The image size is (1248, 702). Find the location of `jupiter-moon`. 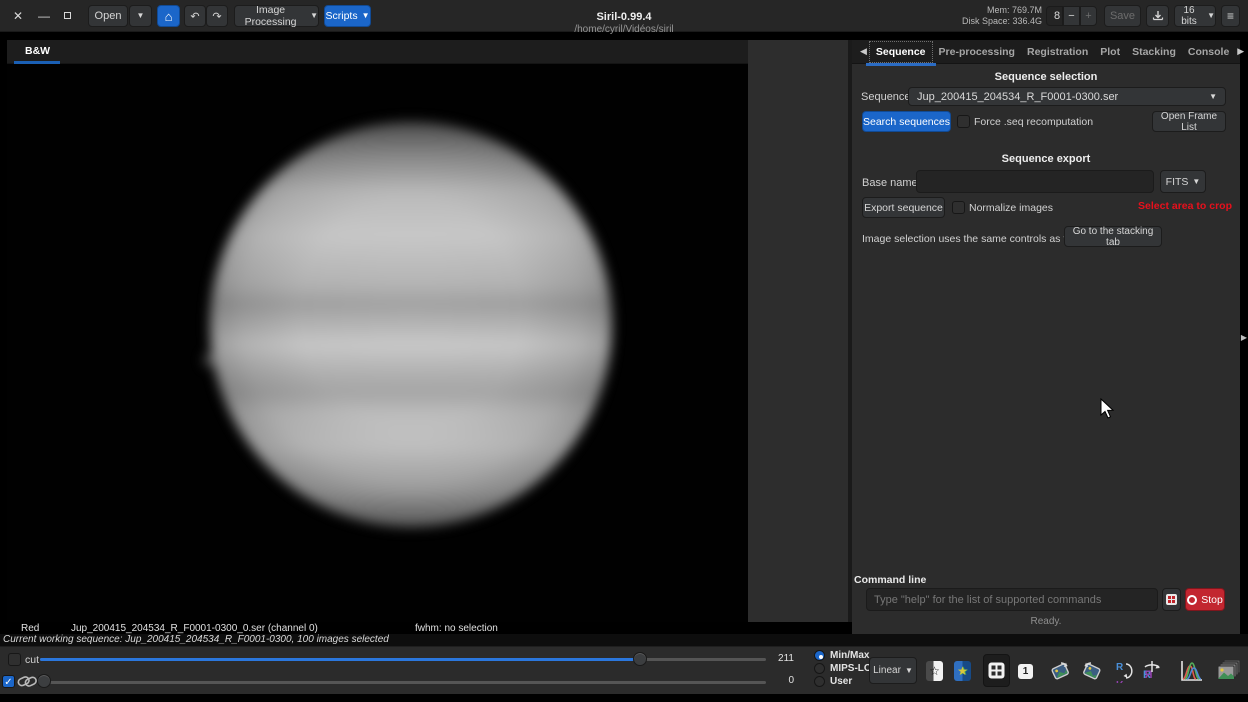

jupiter-moon is located at coordinates (210, 360).